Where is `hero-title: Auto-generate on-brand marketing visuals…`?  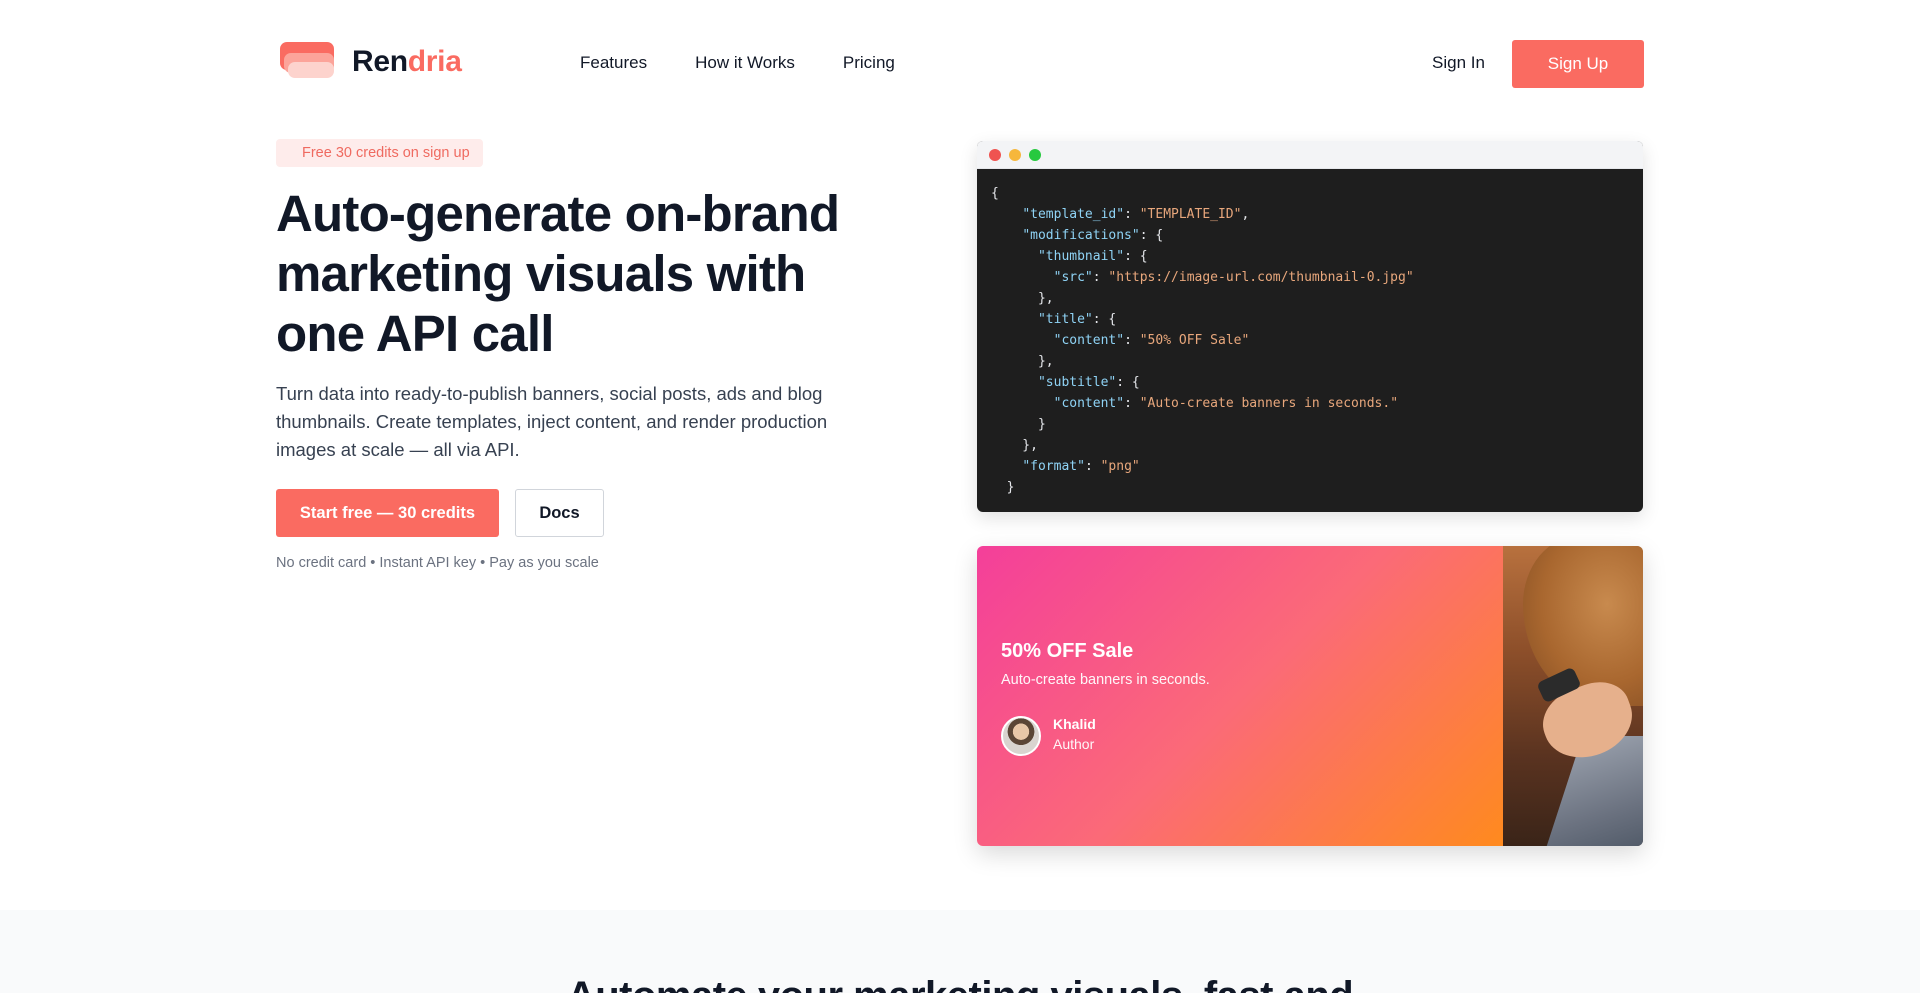
hero-title: Auto-generate on-brand marketing visuals… is located at coordinates (558, 273).